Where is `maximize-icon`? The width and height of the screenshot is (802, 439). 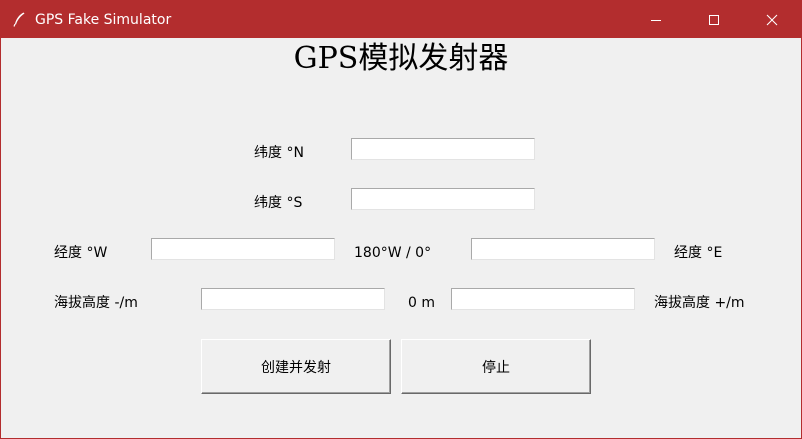 maximize-icon is located at coordinates (714, 20).